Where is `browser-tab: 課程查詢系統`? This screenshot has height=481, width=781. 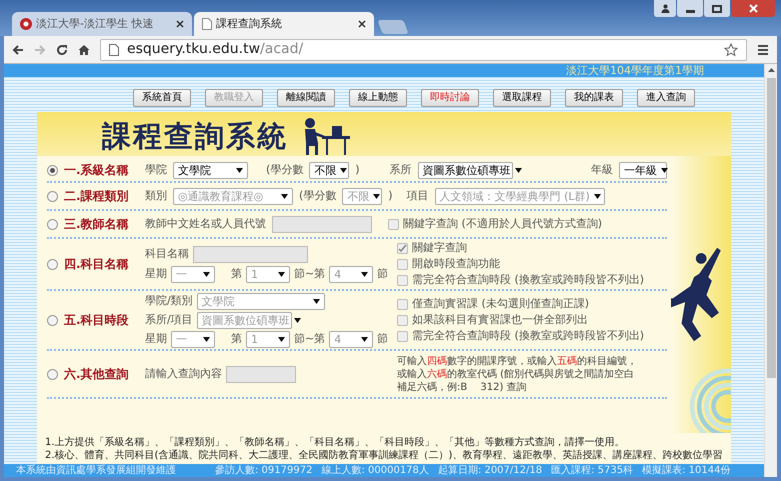
browser-tab: 課程查詢系統 is located at coordinates (284, 24).